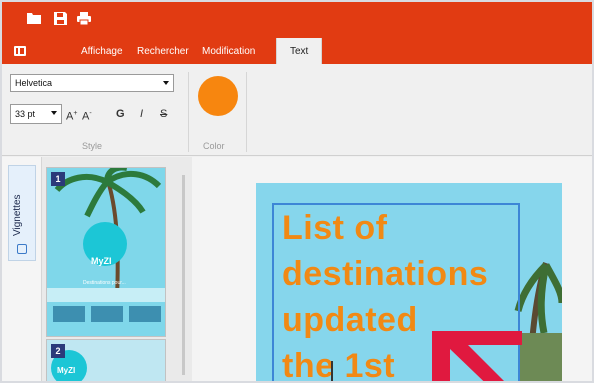 The height and width of the screenshot is (383, 594). I want to click on color-swatch-button, so click(218, 96).